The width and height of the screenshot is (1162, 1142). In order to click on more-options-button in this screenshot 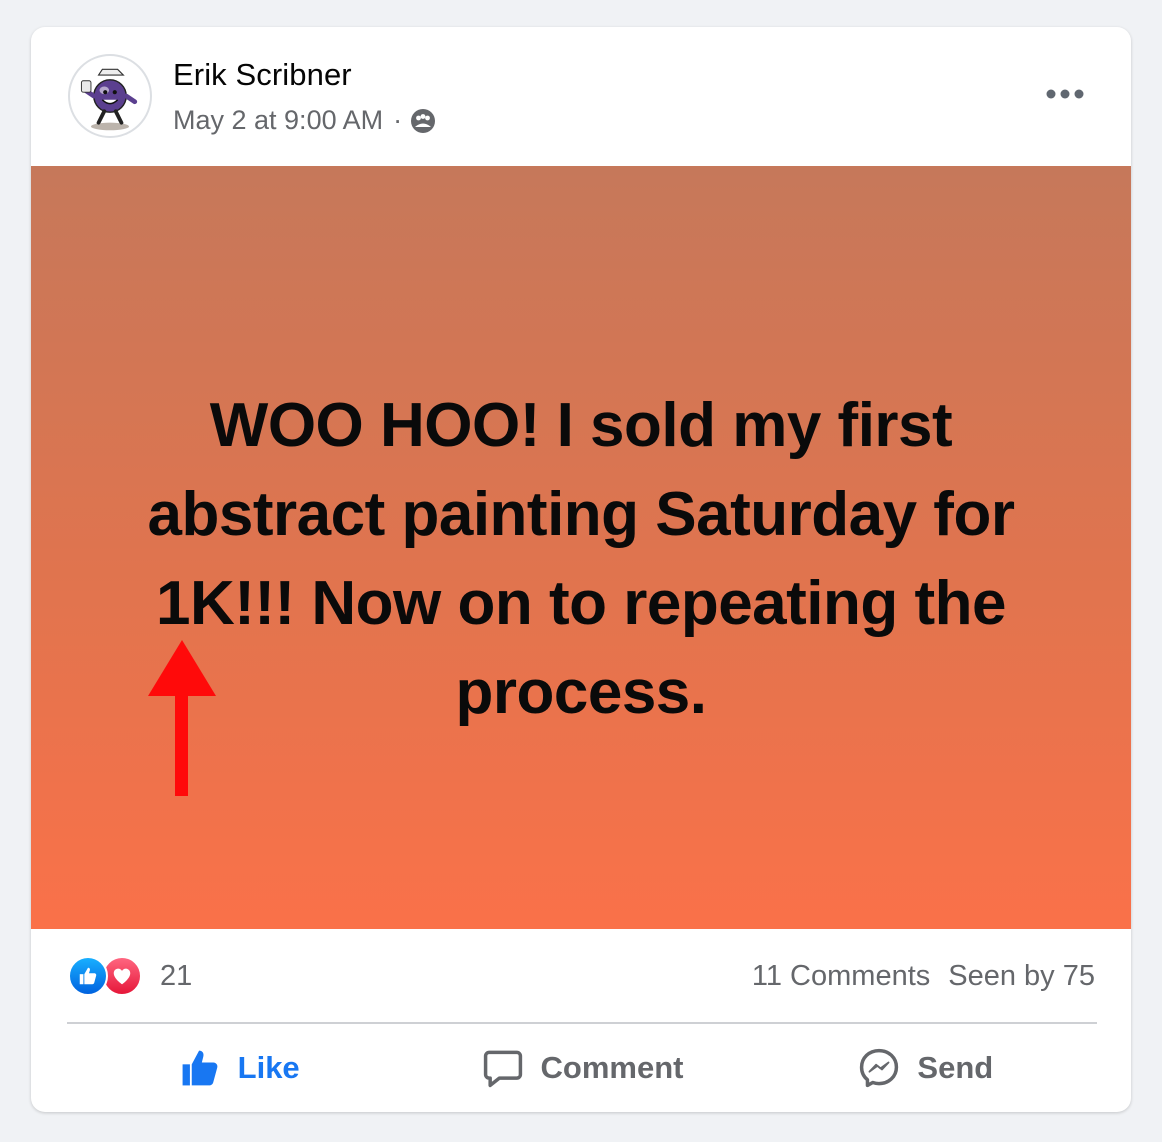, I will do `click(1065, 94)`.